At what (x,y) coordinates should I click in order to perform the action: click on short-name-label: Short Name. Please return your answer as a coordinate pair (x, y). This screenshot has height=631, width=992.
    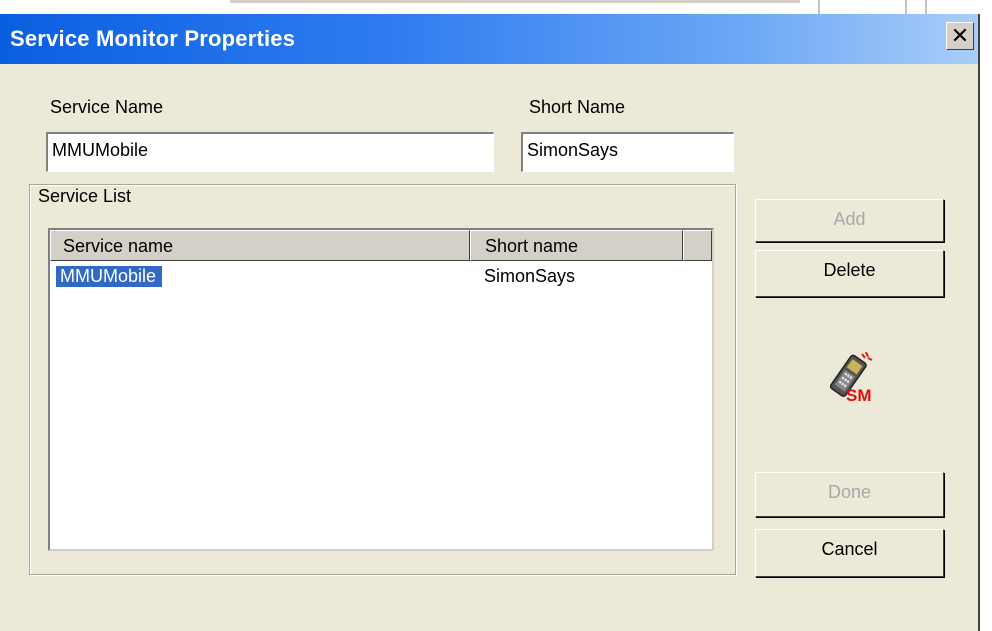
    Looking at the image, I should click on (577, 107).